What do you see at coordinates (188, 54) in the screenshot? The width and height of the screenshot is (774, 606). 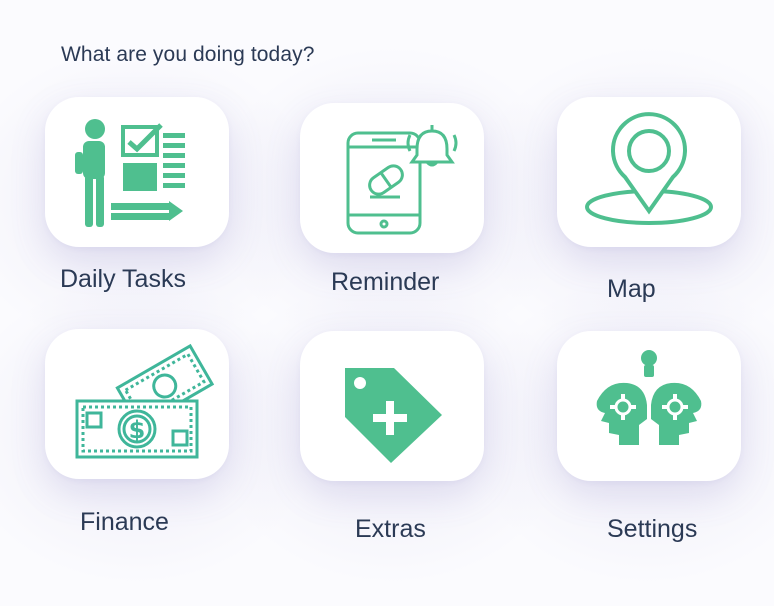 I see `page-heading: What are you doing today?` at bounding box center [188, 54].